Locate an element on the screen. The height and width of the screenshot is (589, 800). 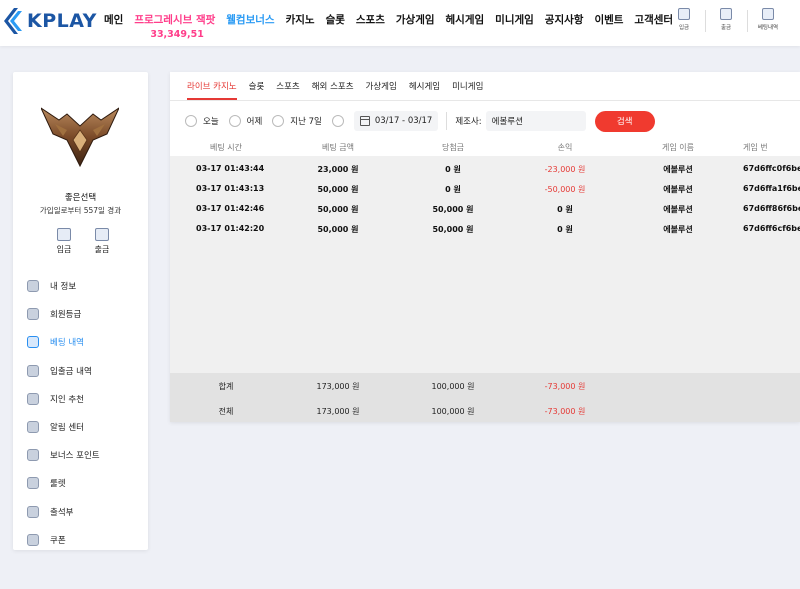
header-bet-history-label: 베팅내역 is located at coordinates (768, 28).